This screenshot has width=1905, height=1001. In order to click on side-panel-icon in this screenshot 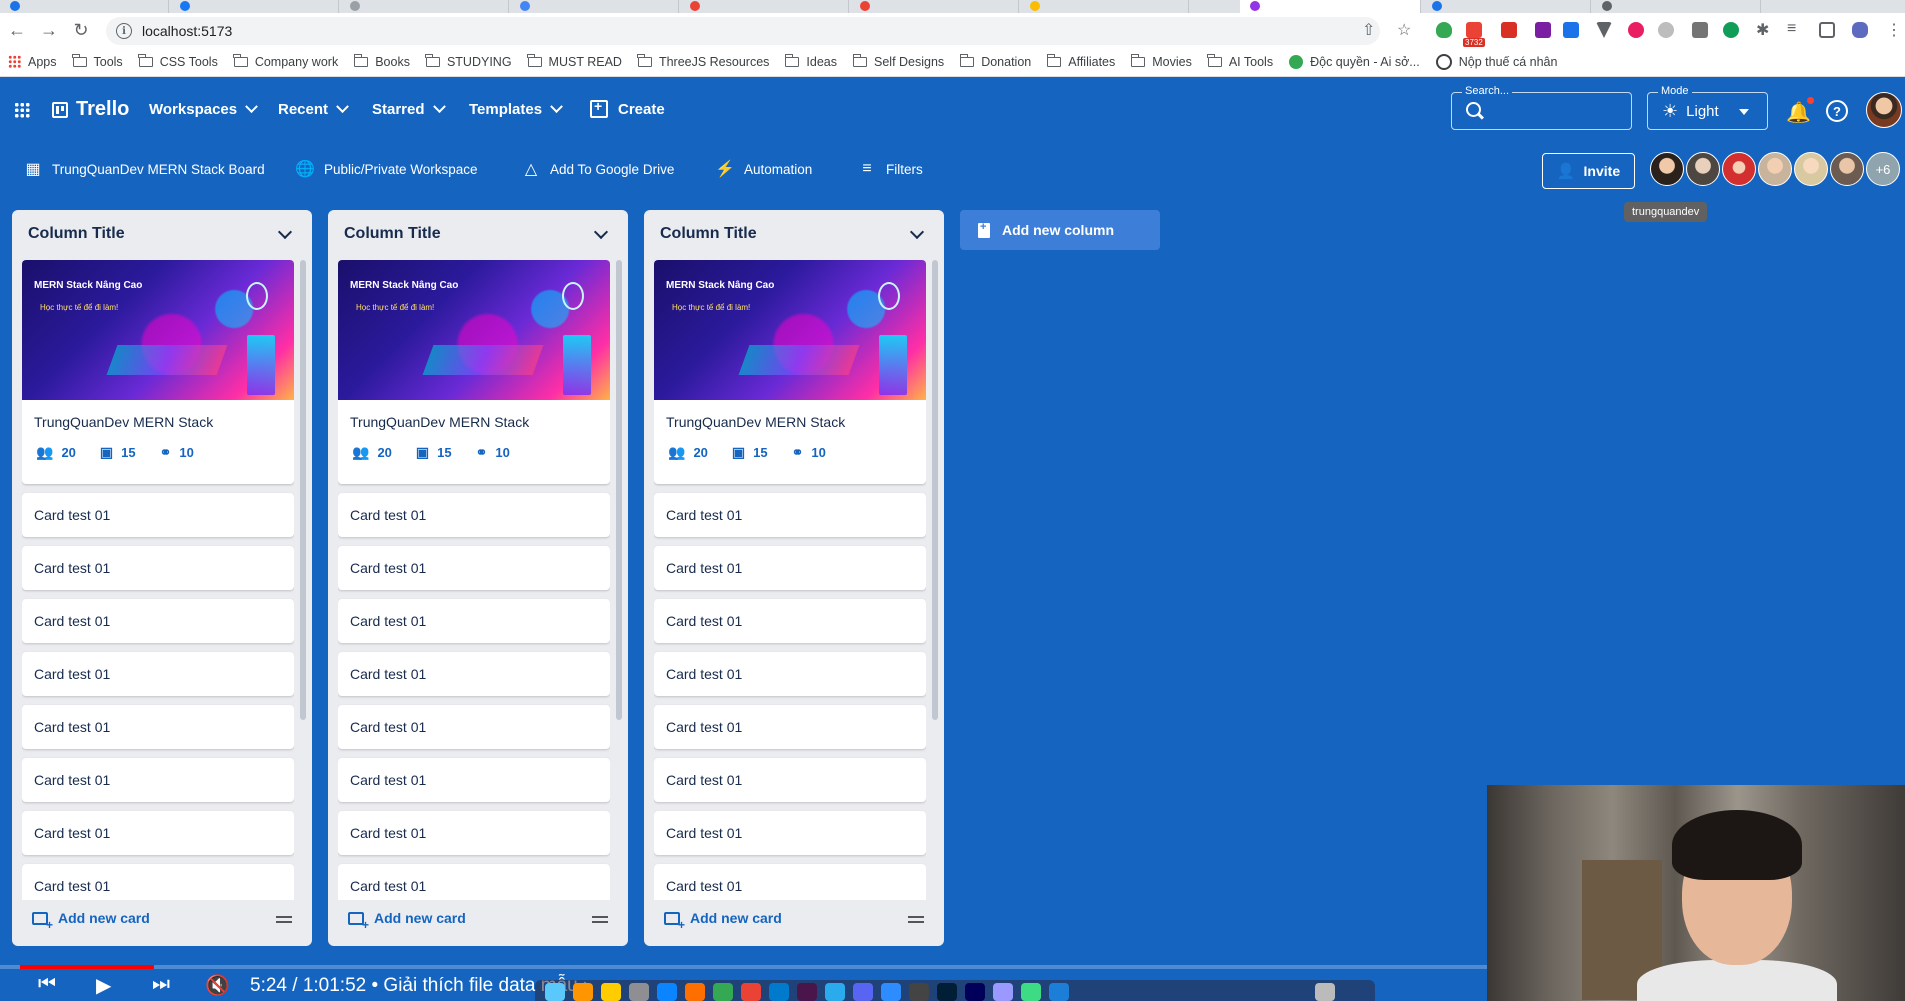, I will do `click(1827, 30)`.